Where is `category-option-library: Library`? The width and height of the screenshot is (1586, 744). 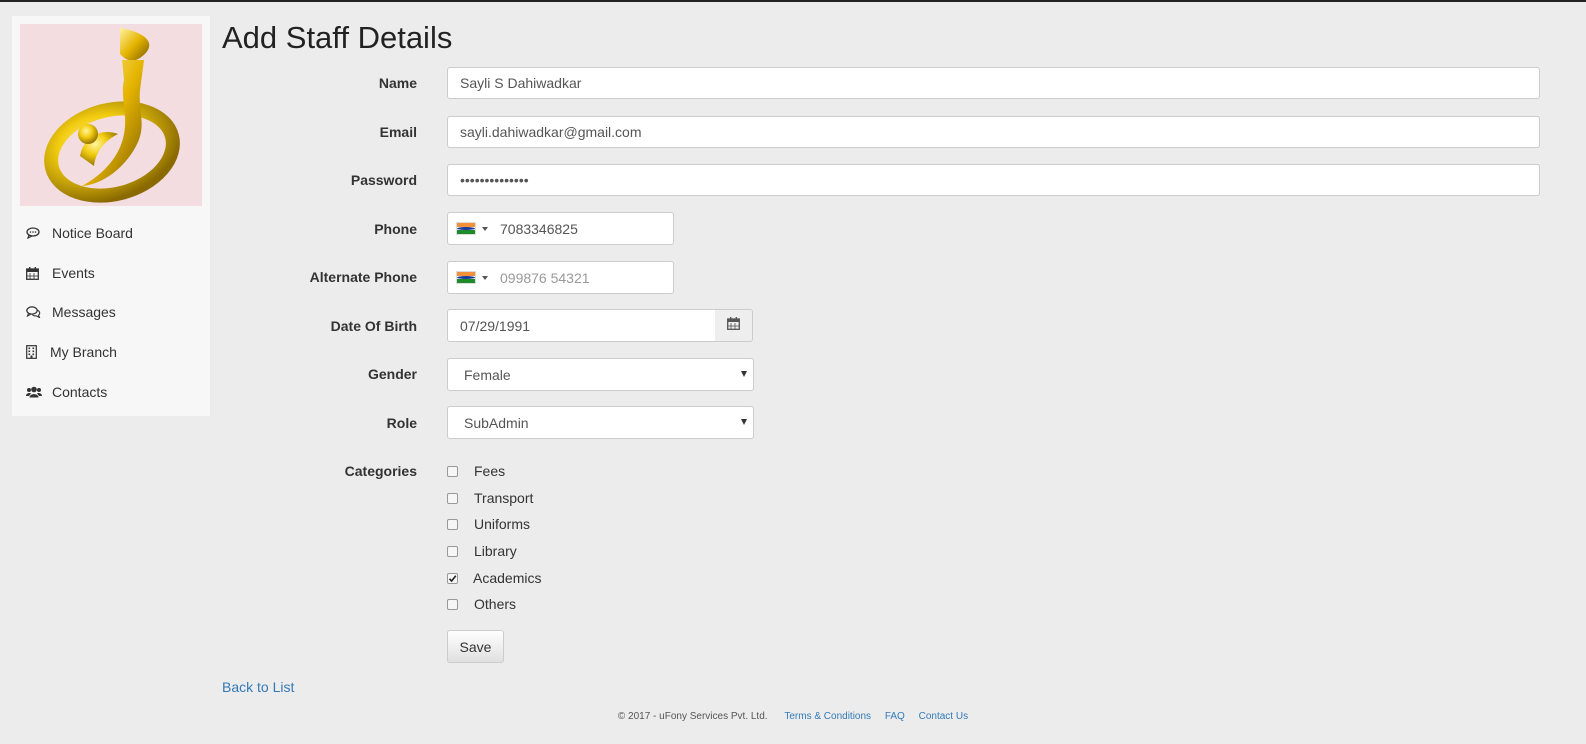 category-option-library: Library is located at coordinates (482, 551).